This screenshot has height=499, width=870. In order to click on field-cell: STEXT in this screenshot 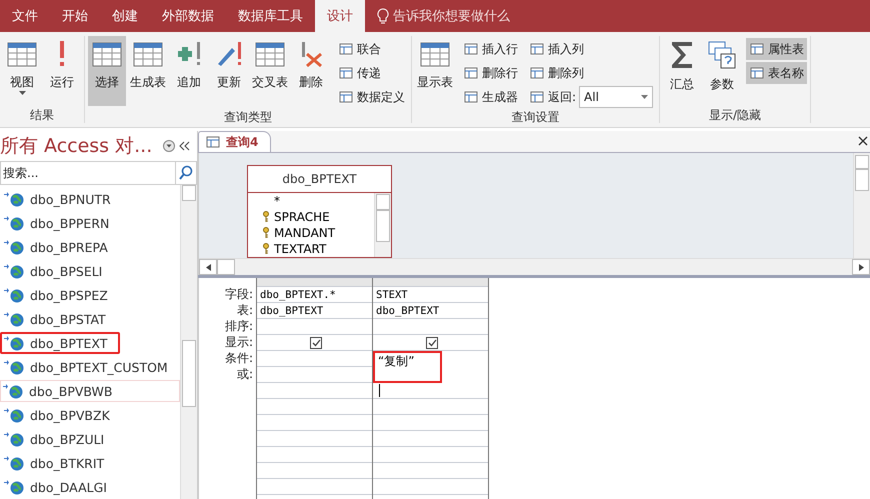, I will do `click(430, 295)`.